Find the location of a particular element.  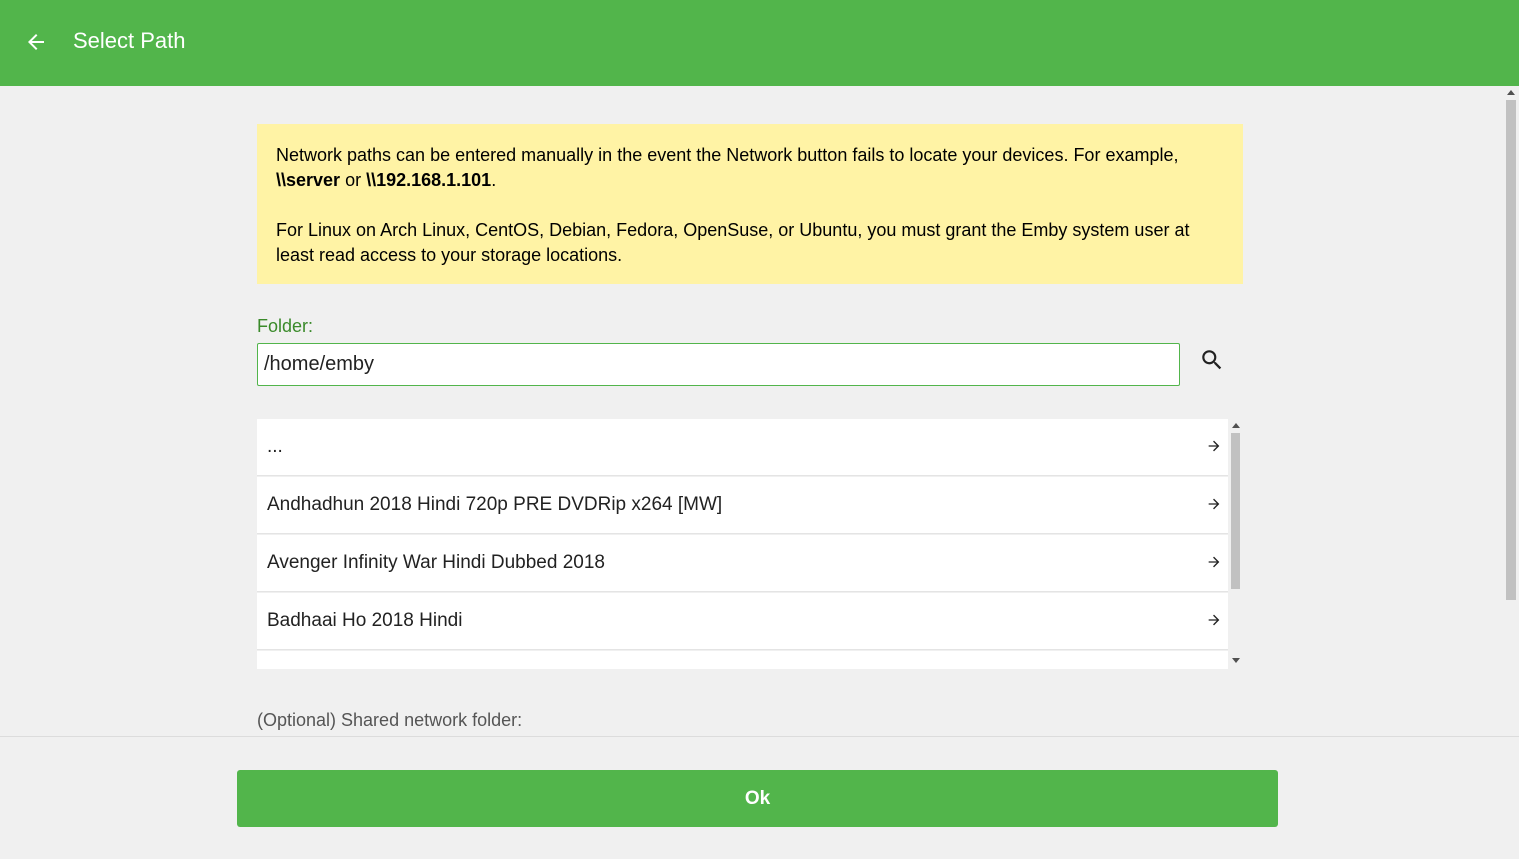

notice-or: or is located at coordinates (353, 180).